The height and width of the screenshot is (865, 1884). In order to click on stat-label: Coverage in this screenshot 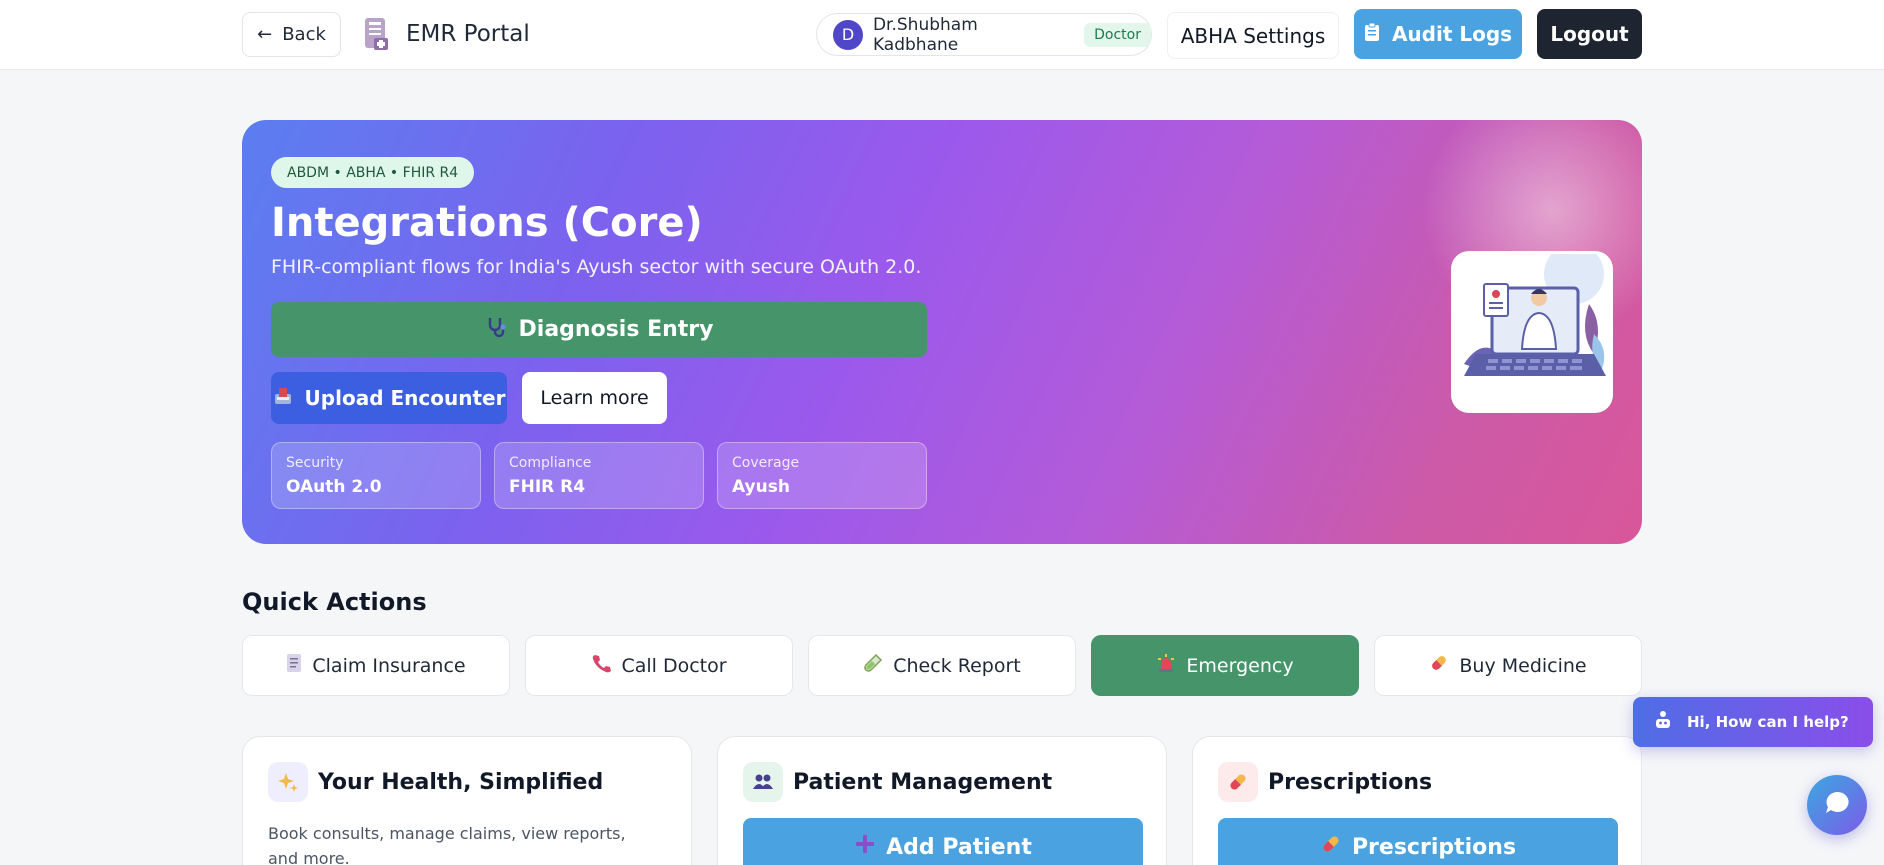, I will do `click(766, 463)`.